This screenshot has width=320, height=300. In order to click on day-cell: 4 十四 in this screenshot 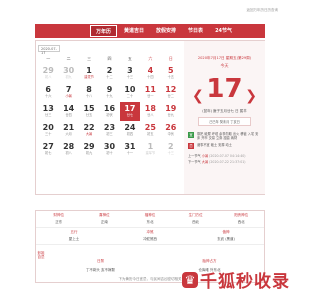, I will do `click(150, 73)`.